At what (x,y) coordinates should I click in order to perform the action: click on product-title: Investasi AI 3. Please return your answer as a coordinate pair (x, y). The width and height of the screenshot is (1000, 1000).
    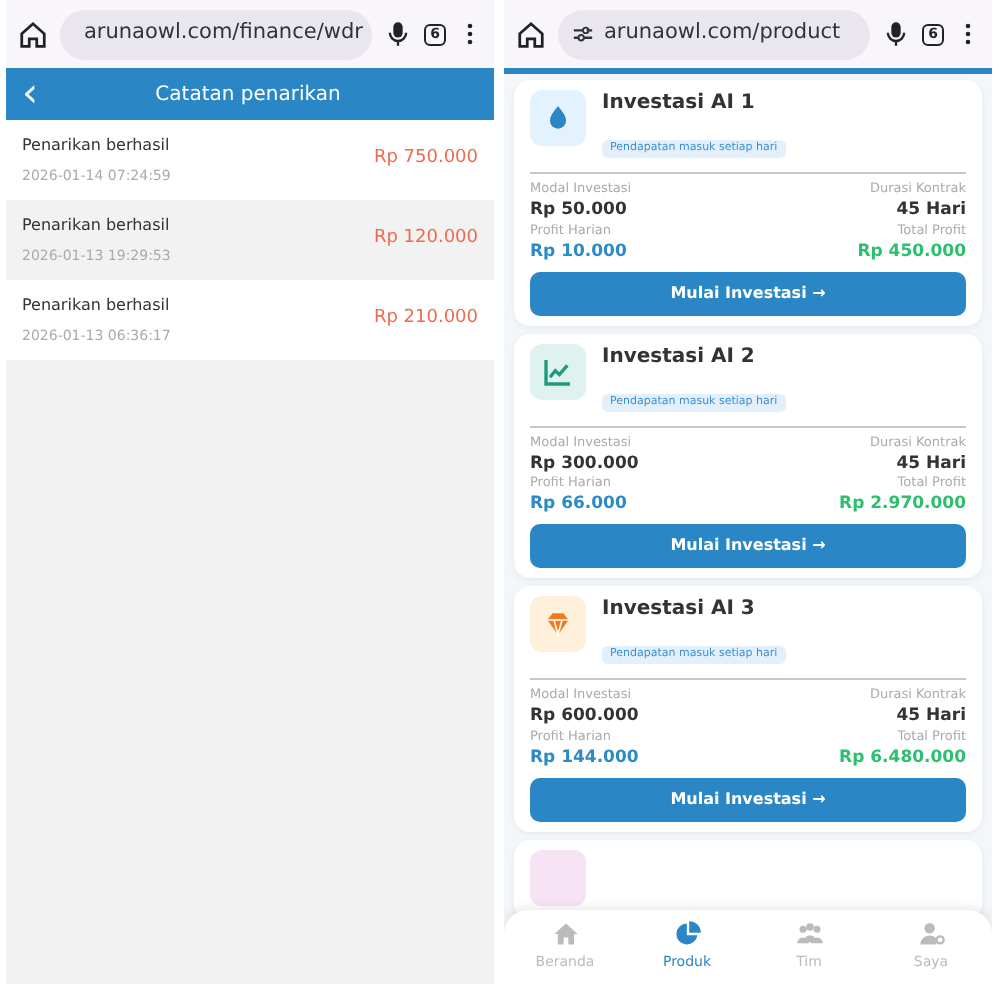
    Looking at the image, I should click on (679, 610).